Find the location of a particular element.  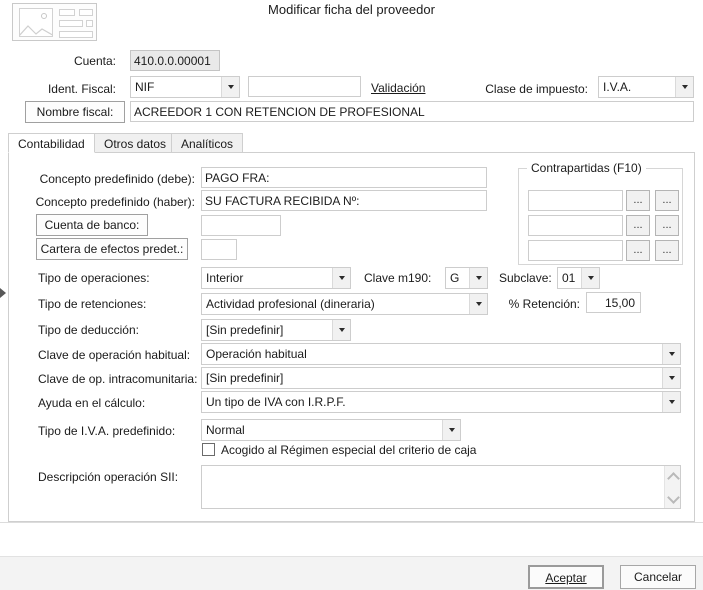

clave-op-intracomunitaria-label: Clave de op. intracomunitaria: is located at coordinates (118, 379).